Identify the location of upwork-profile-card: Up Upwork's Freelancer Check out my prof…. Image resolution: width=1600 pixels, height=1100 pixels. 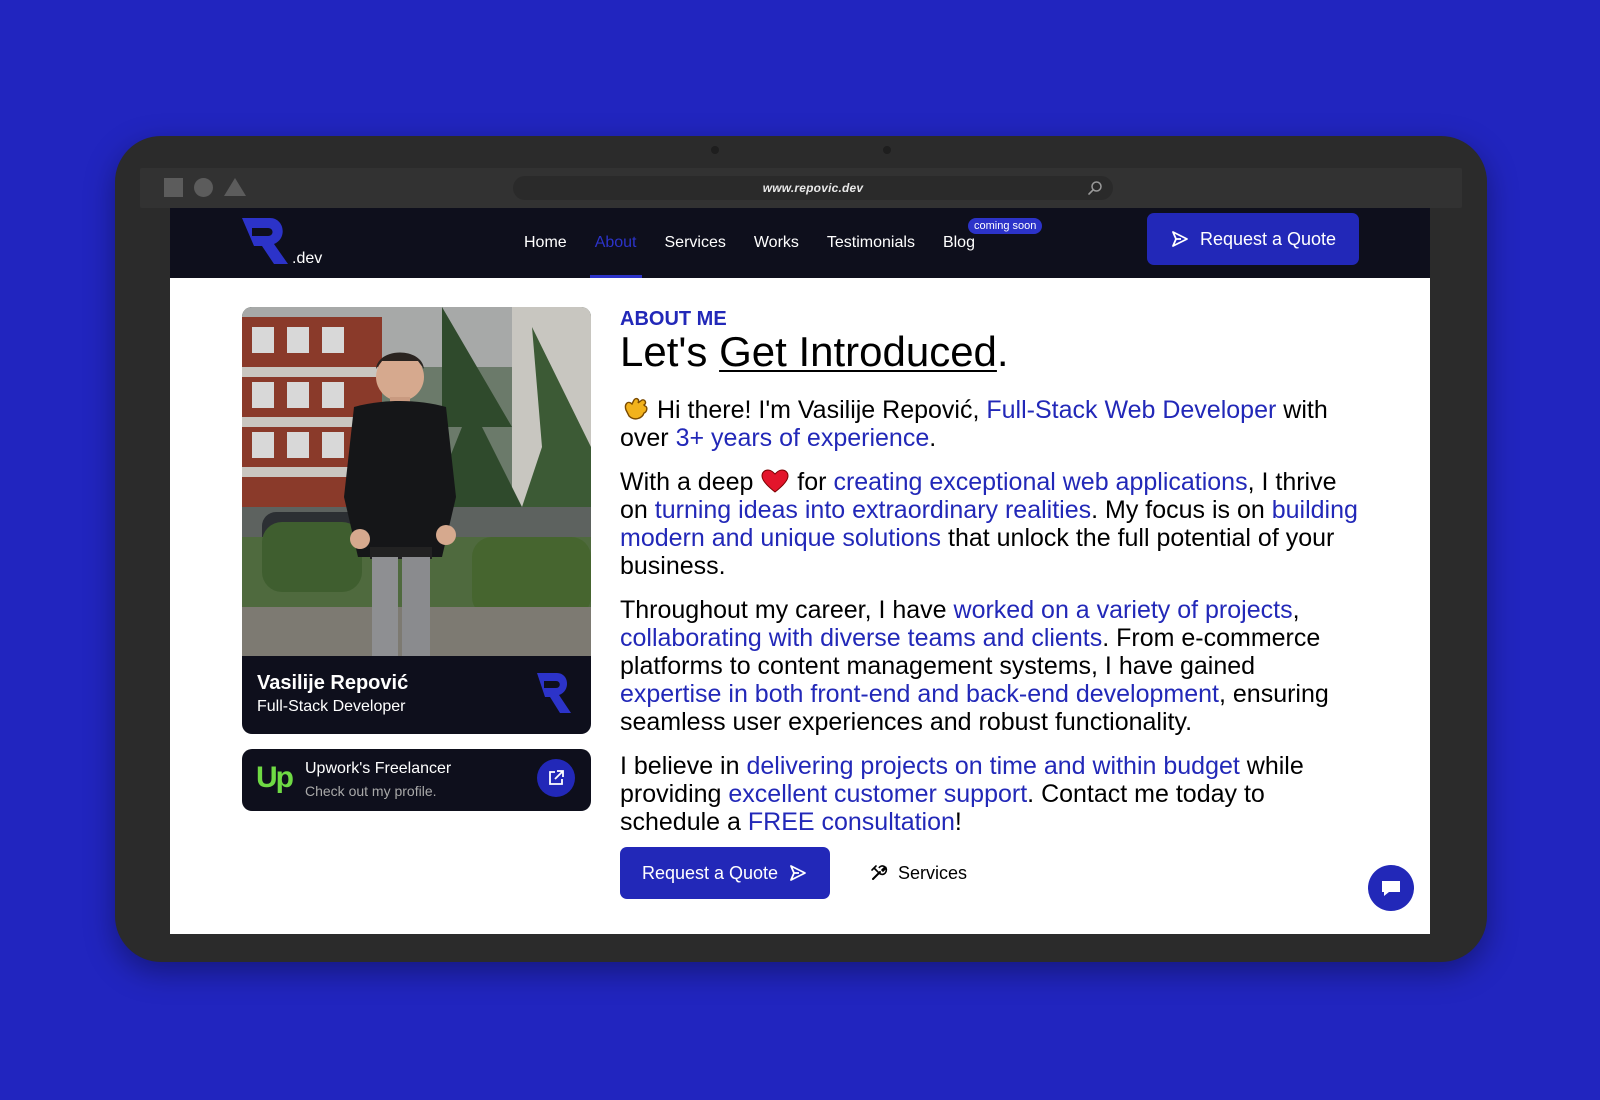
(416, 780).